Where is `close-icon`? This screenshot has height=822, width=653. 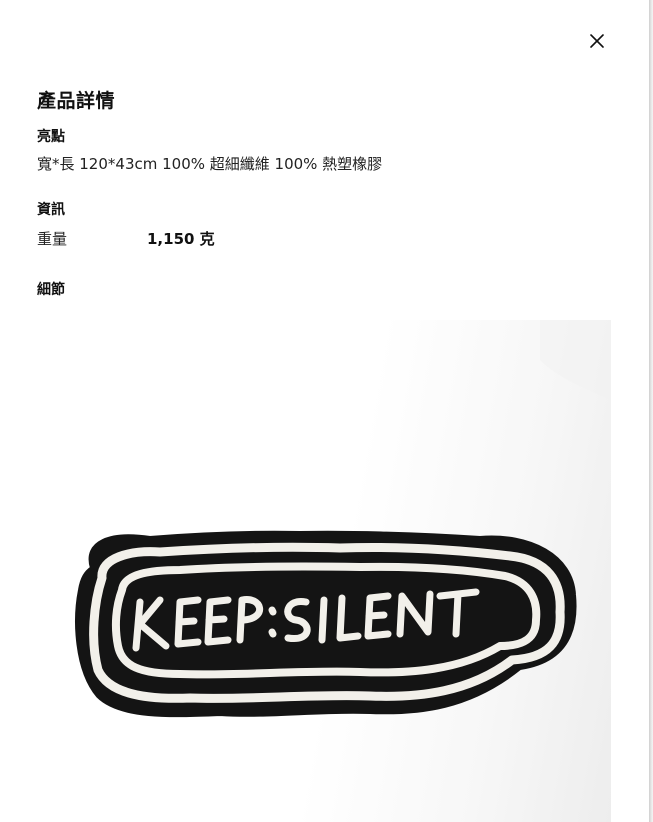 close-icon is located at coordinates (597, 41).